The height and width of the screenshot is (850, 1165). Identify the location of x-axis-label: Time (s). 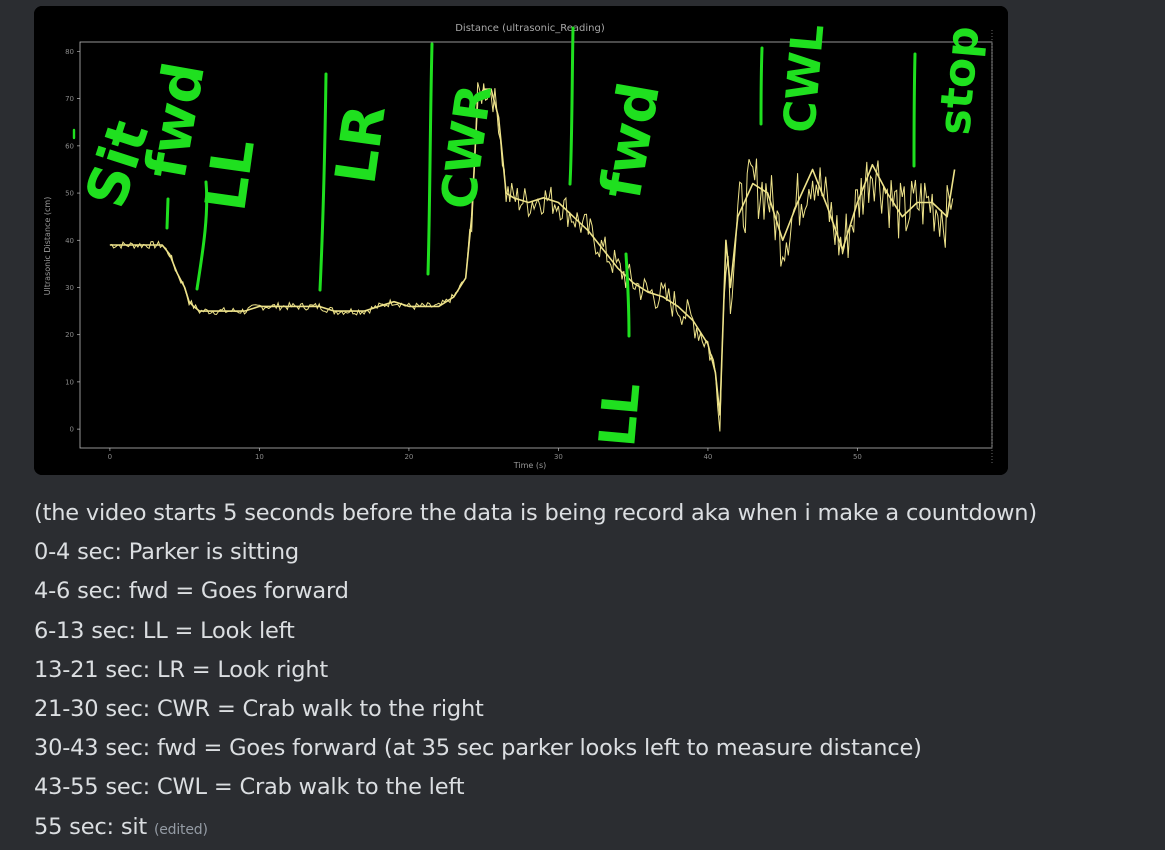
(530, 465).